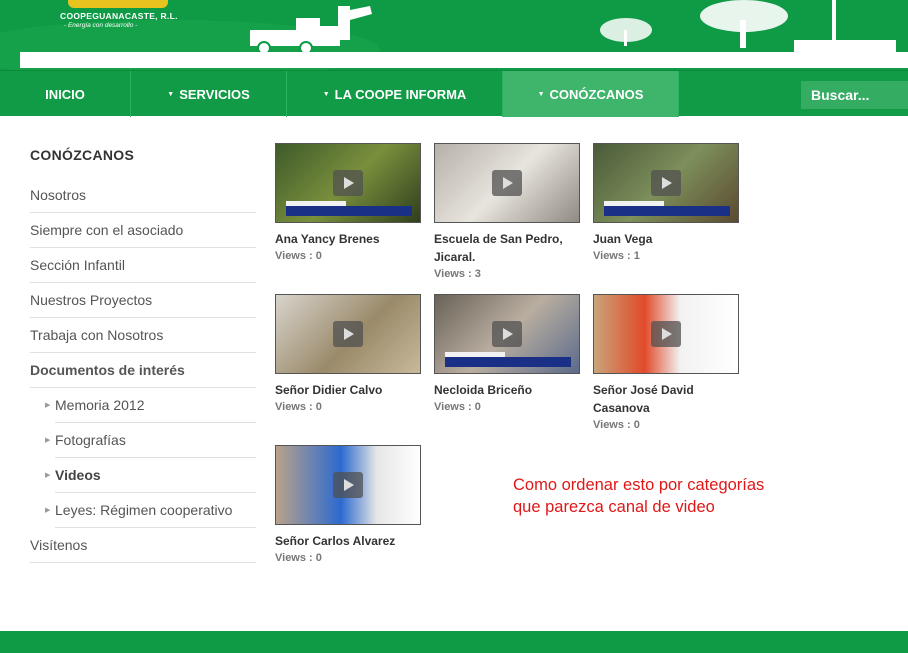  I want to click on sidebar-subitem-memoria-2012: ▶ Memoria 2012, so click(150, 405).